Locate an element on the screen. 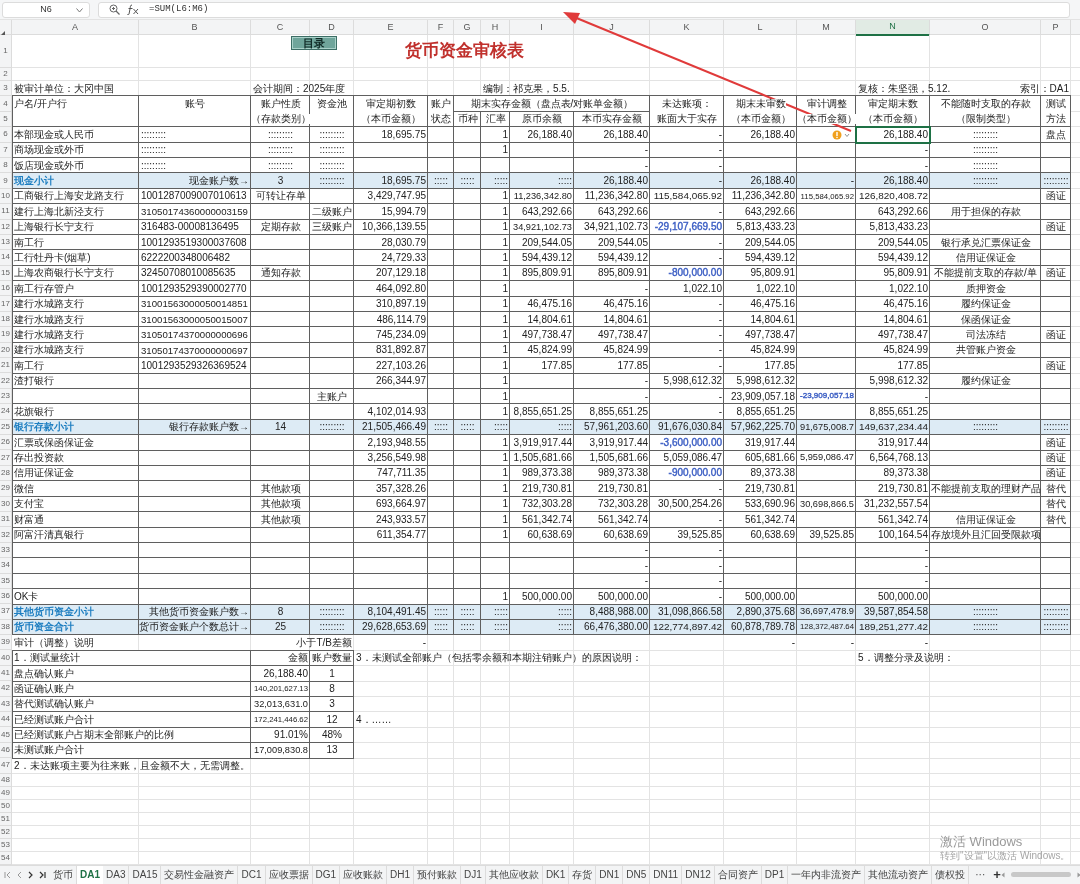  warning-icon is located at coordinates (842, 134).